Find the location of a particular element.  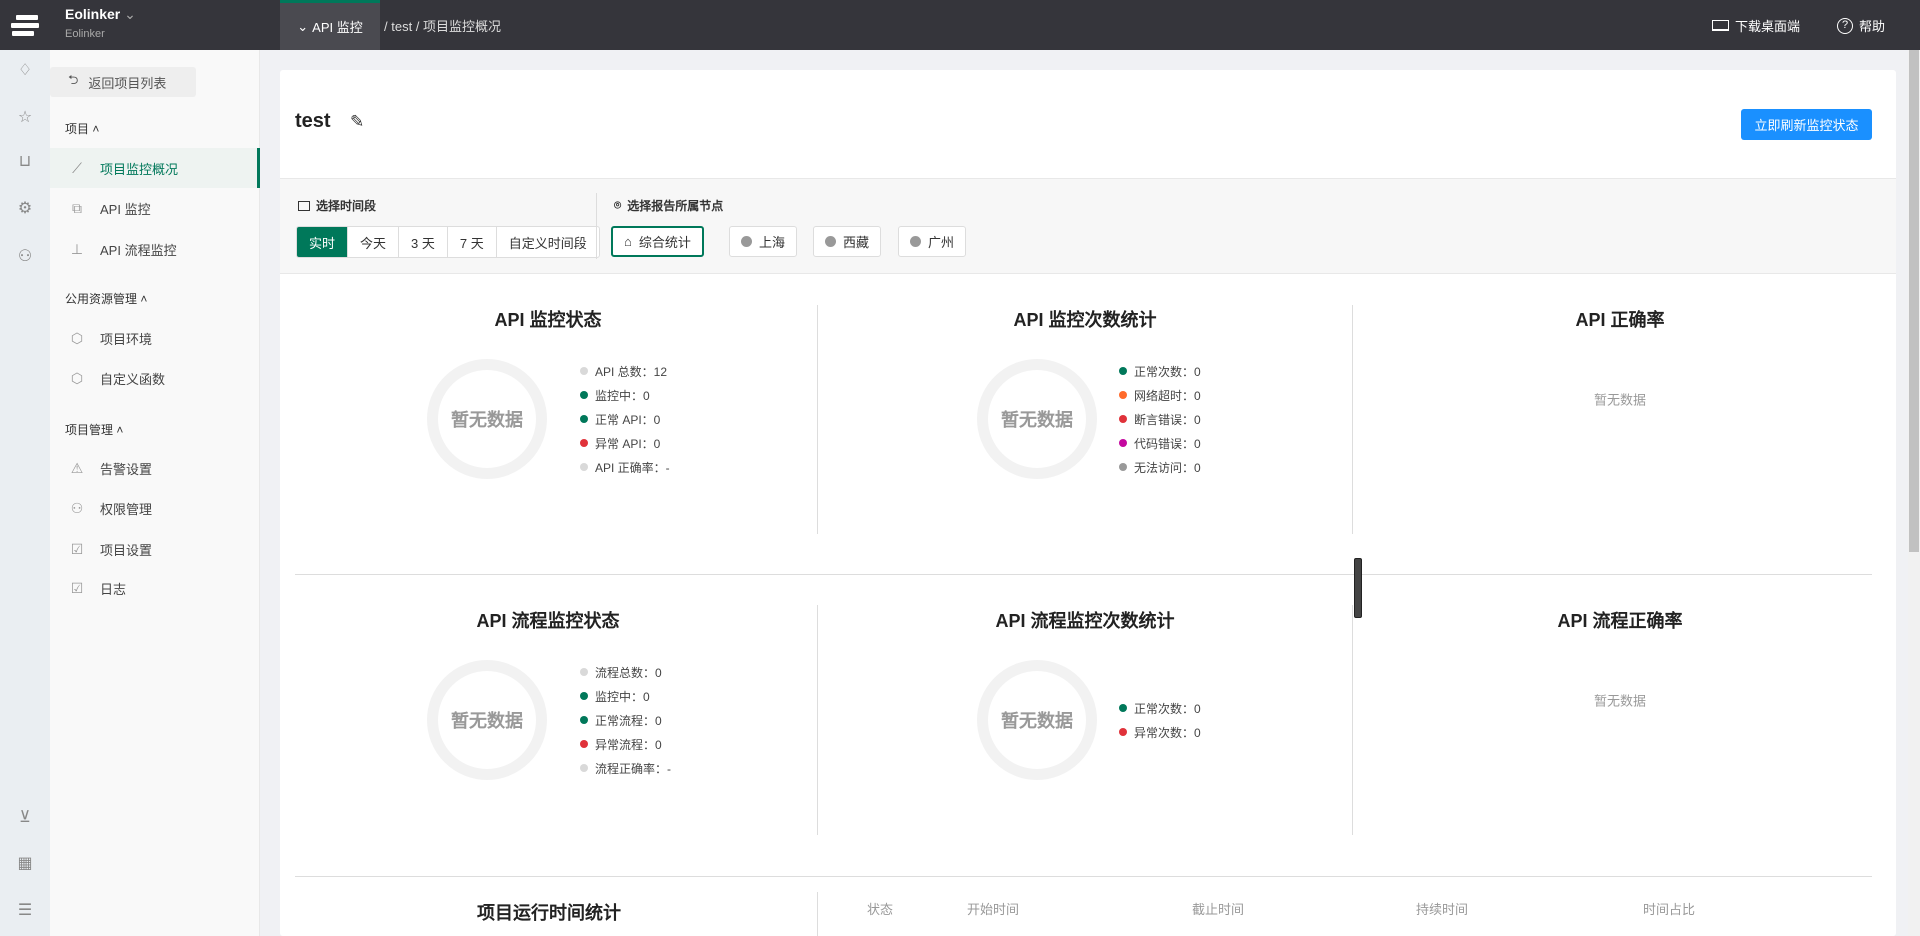

sidebar-item-environment: ⬡ 项目环境 is located at coordinates (155, 338).